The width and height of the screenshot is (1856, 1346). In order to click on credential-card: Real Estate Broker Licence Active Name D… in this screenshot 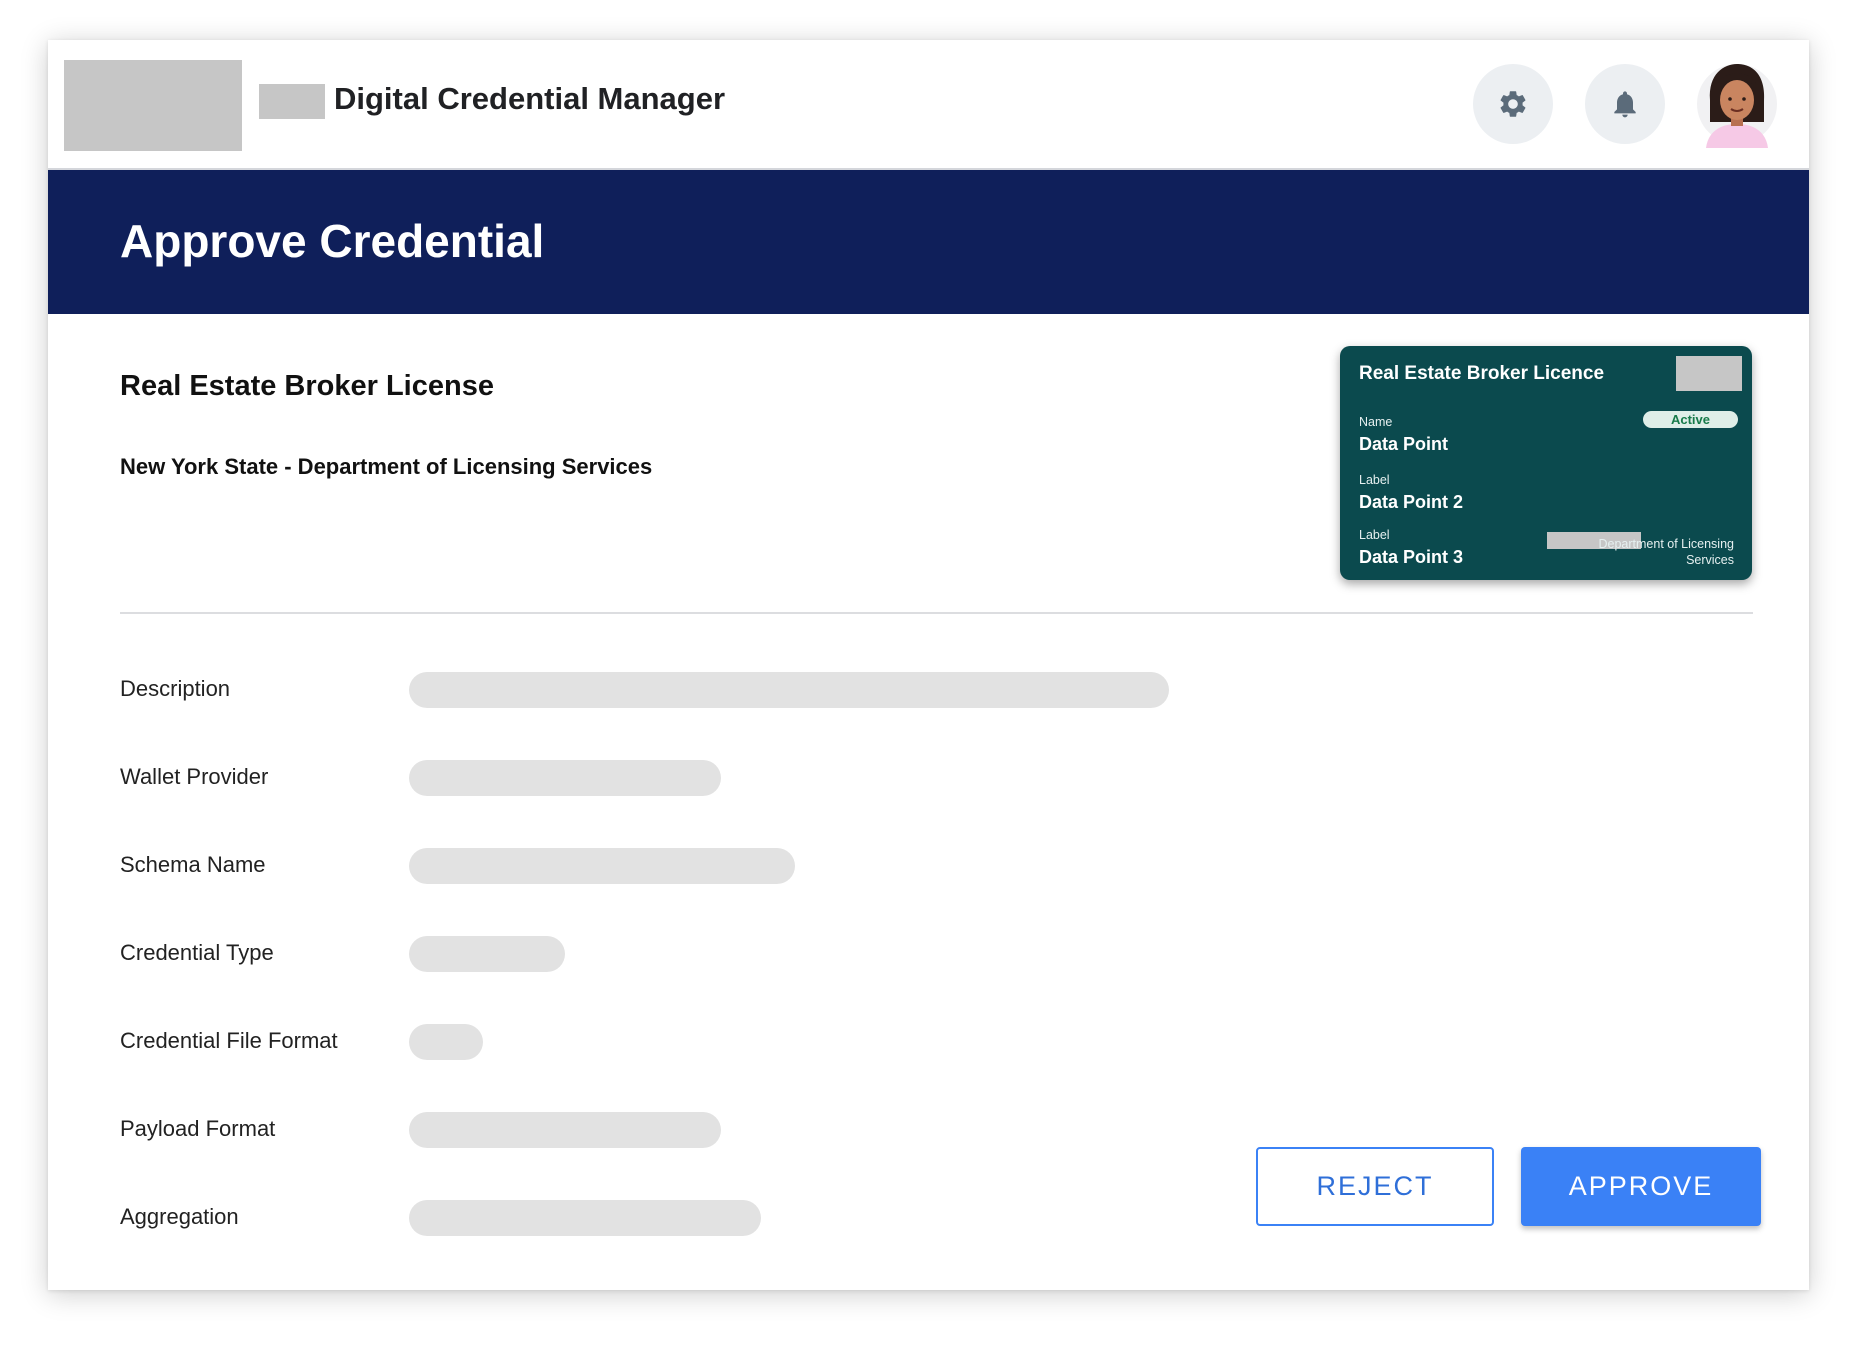, I will do `click(1546, 463)`.